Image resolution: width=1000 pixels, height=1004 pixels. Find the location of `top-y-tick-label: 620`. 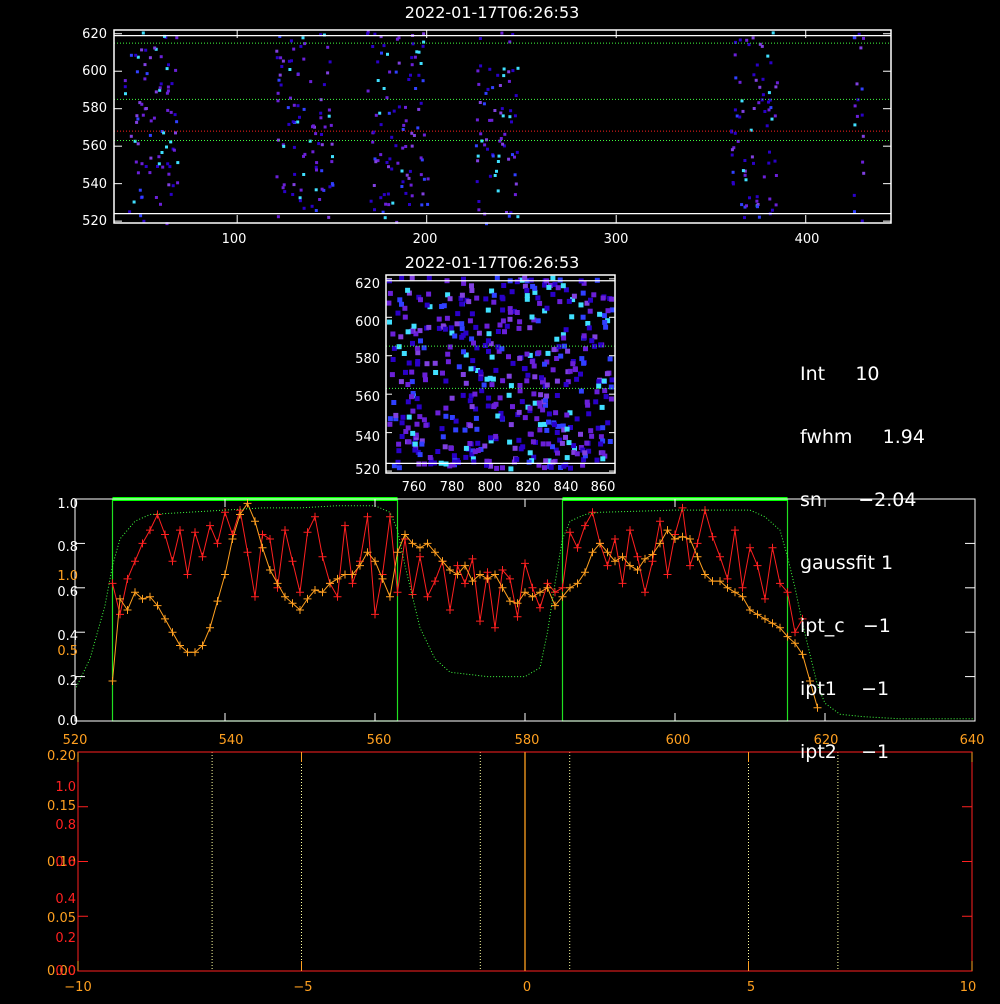

top-y-tick-label: 620 is located at coordinates (94, 34).